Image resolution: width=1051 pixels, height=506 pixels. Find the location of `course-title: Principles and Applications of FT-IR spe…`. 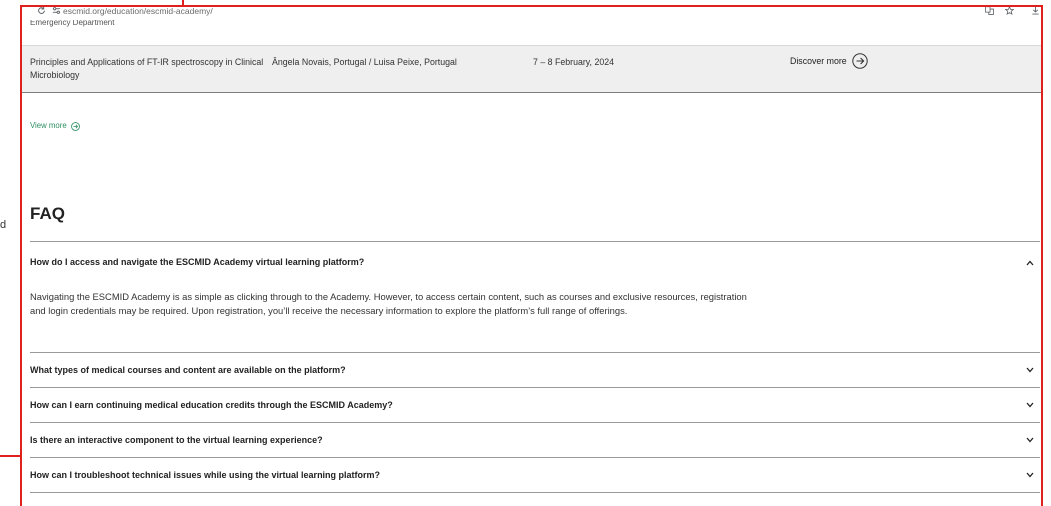

course-title: Principles and Applications of FT-IR spe… is located at coordinates (147, 68).